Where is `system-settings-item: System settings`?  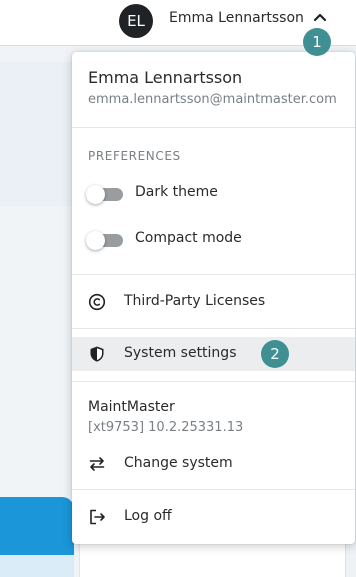 system-settings-item: System settings is located at coordinates (213, 354).